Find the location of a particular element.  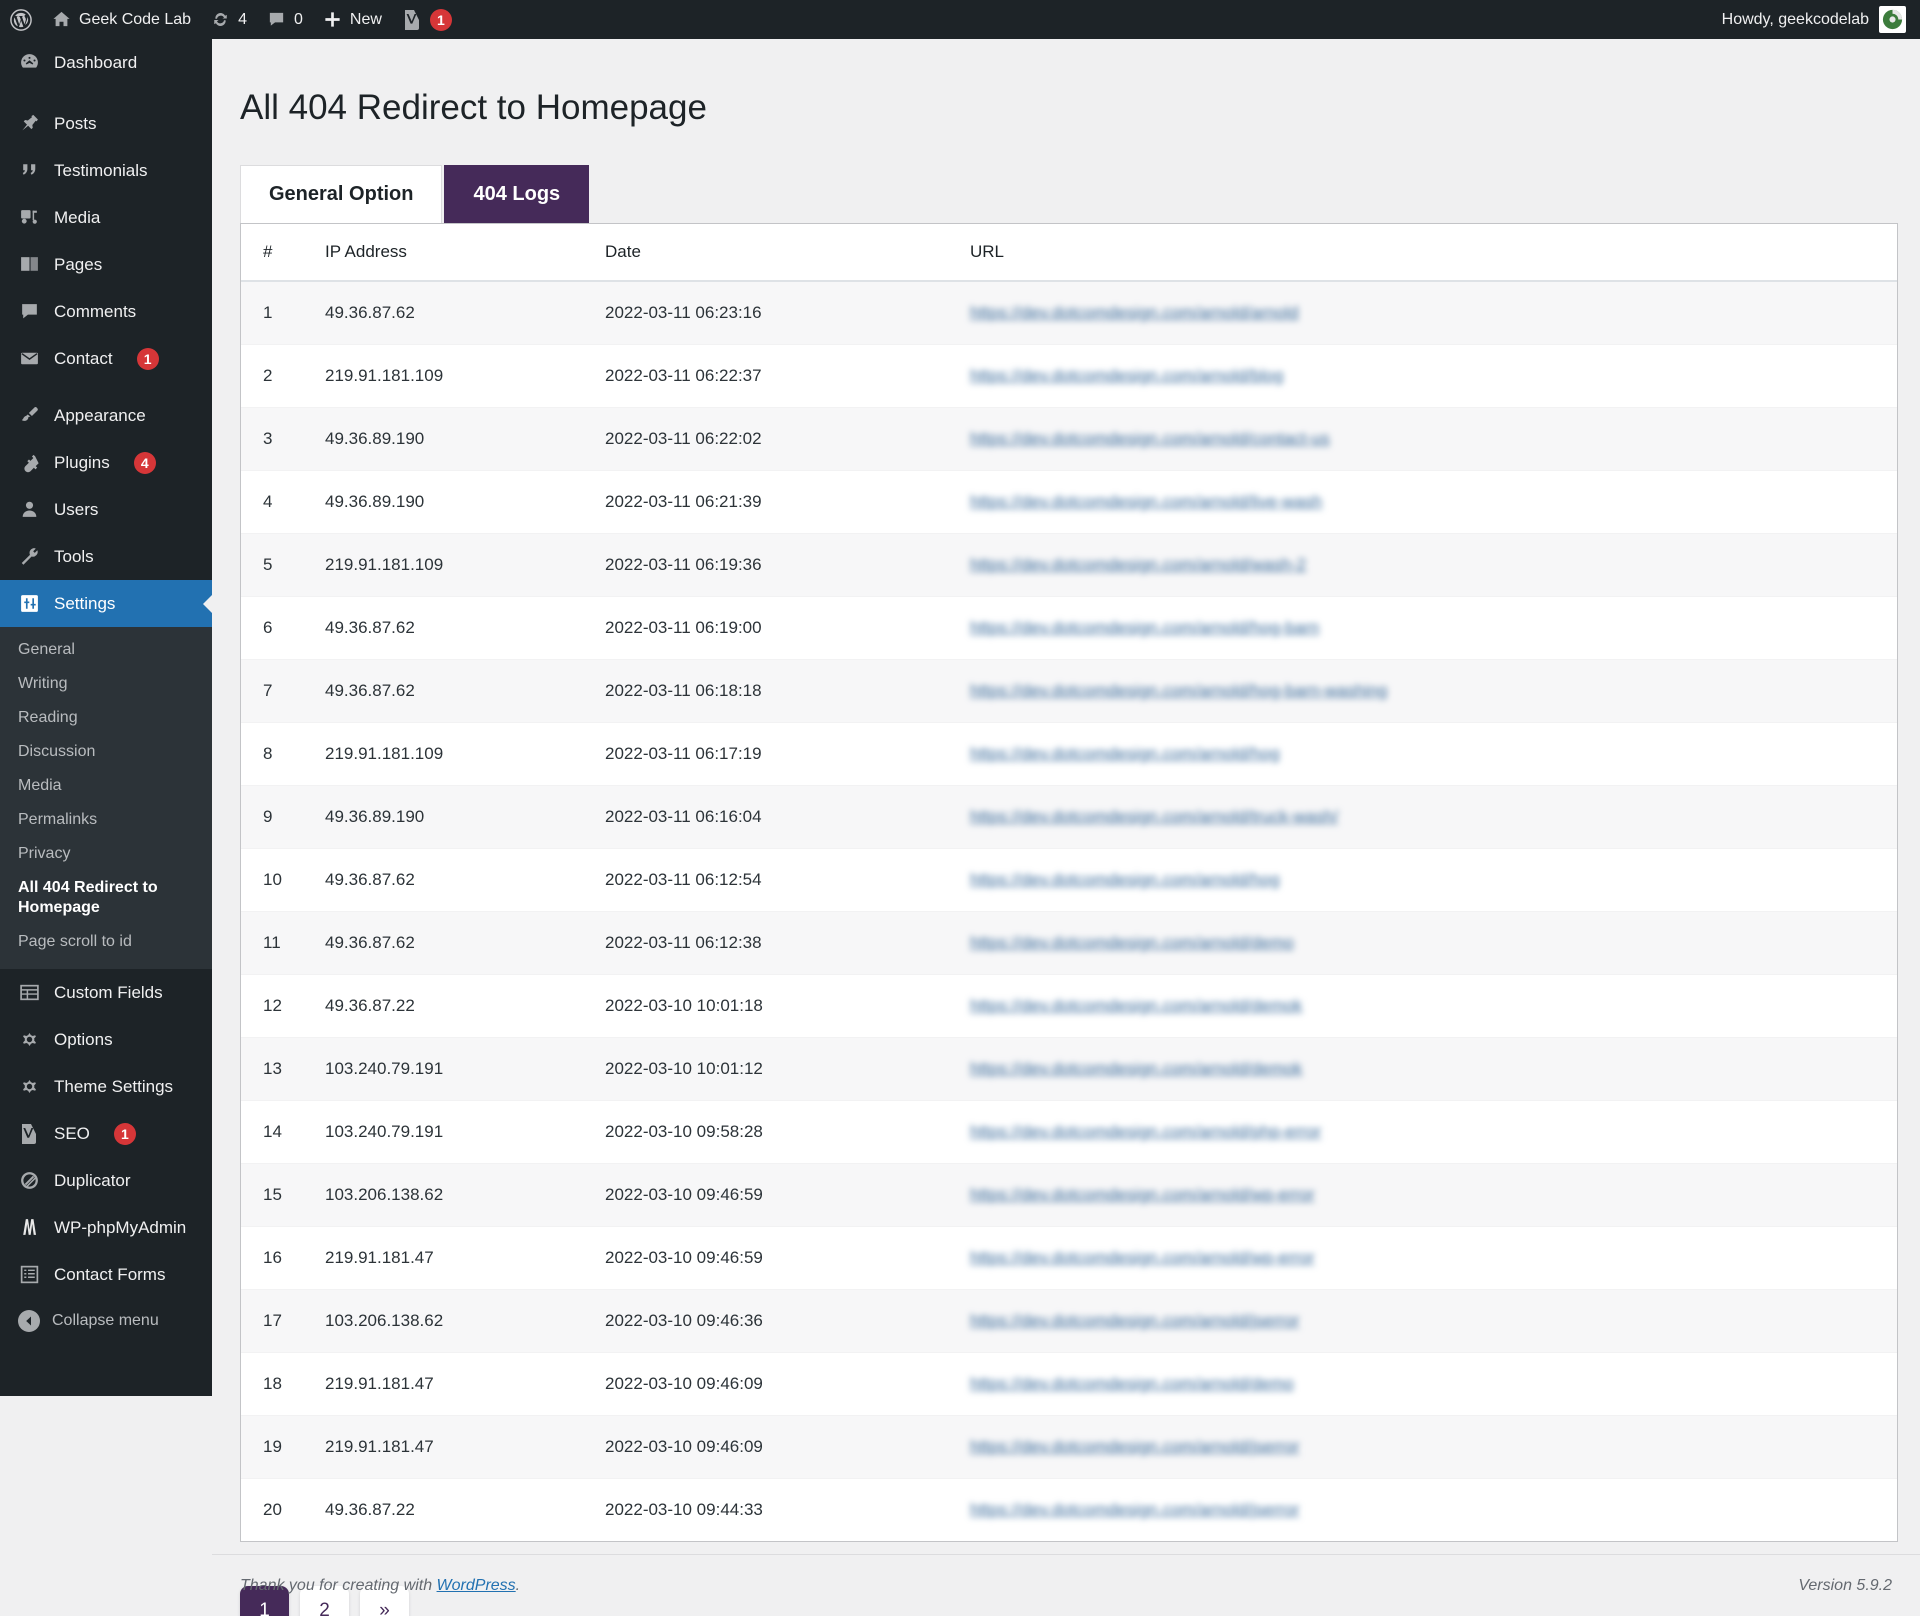

site-name-button: Geek Code Lab is located at coordinates (121, 19).